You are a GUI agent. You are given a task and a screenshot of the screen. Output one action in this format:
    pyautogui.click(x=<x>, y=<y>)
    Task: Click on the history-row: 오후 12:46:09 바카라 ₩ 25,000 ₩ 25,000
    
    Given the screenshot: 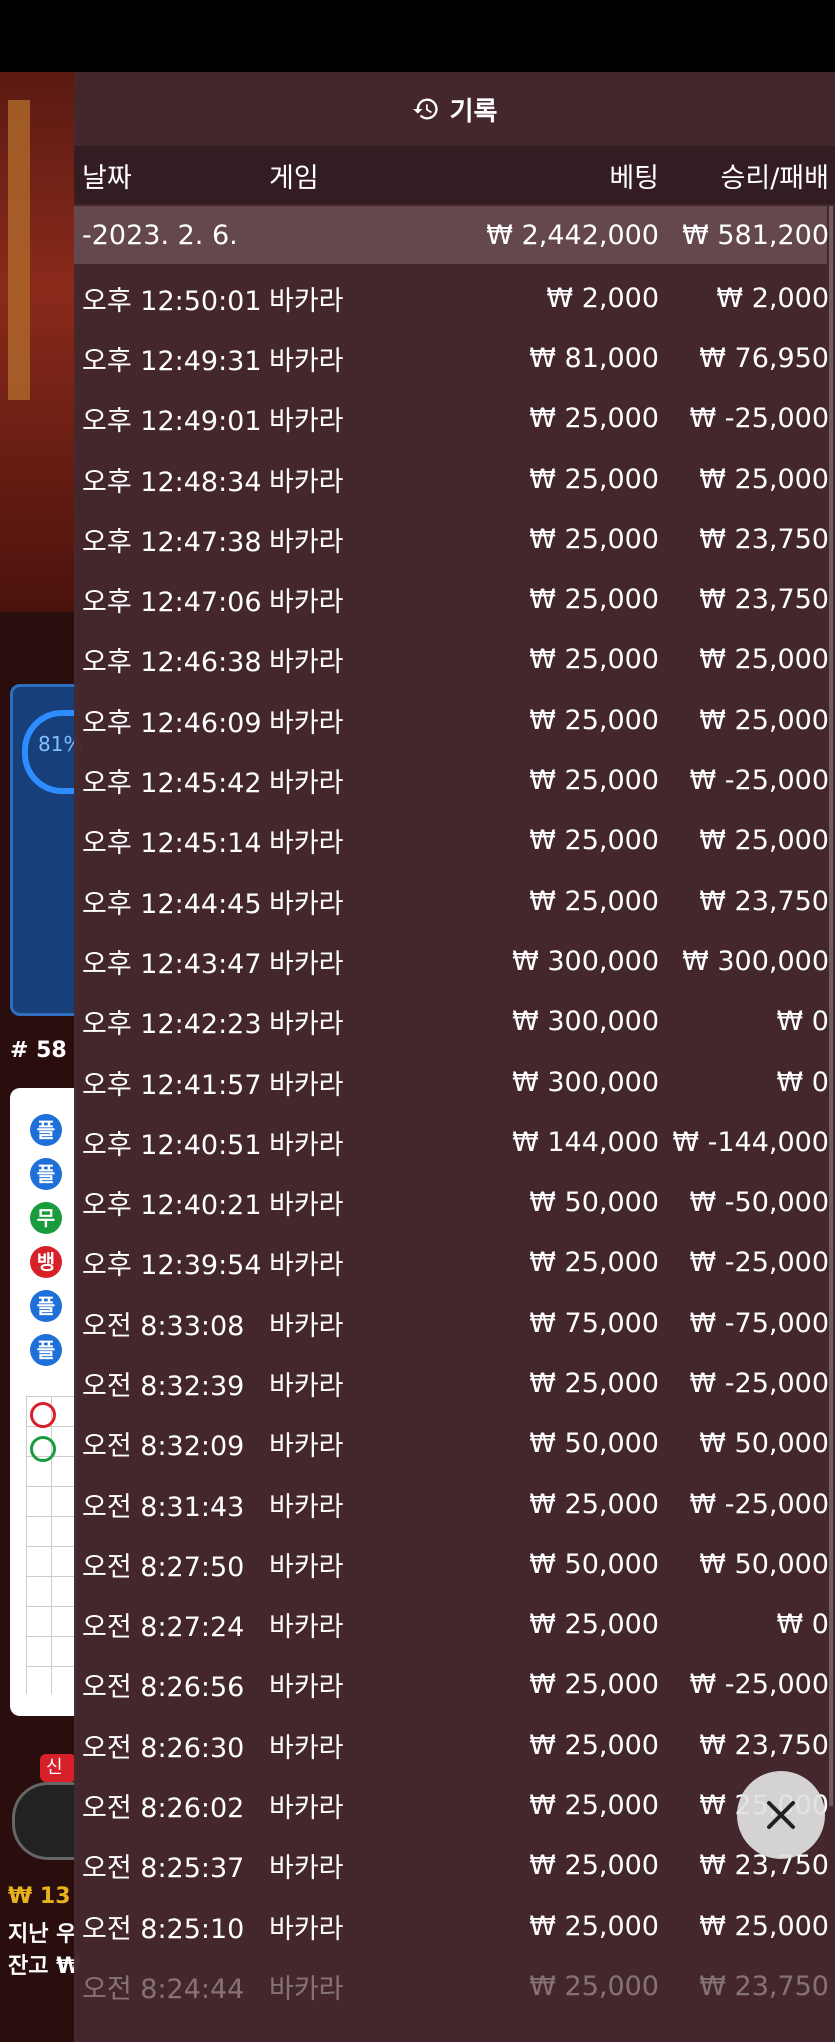 What is the action you would take?
    pyautogui.click(x=451, y=720)
    